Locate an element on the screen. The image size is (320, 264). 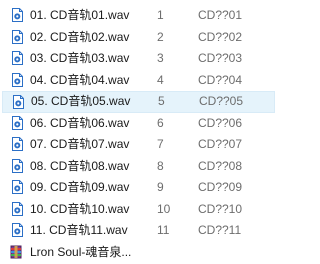
file-row: 08. CD音轨08.wav 8 CD??08 is located at coordinates (143, 167).